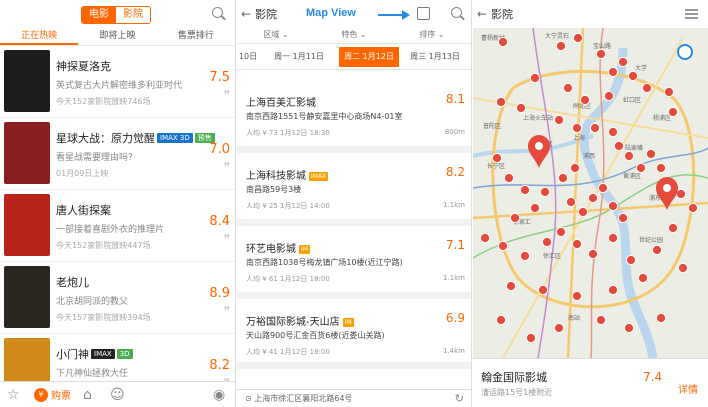 The image size is (708, 407). Describe the element at coordinates (248, 56) in the screenshot. I see `date-item: 10日` at that location.